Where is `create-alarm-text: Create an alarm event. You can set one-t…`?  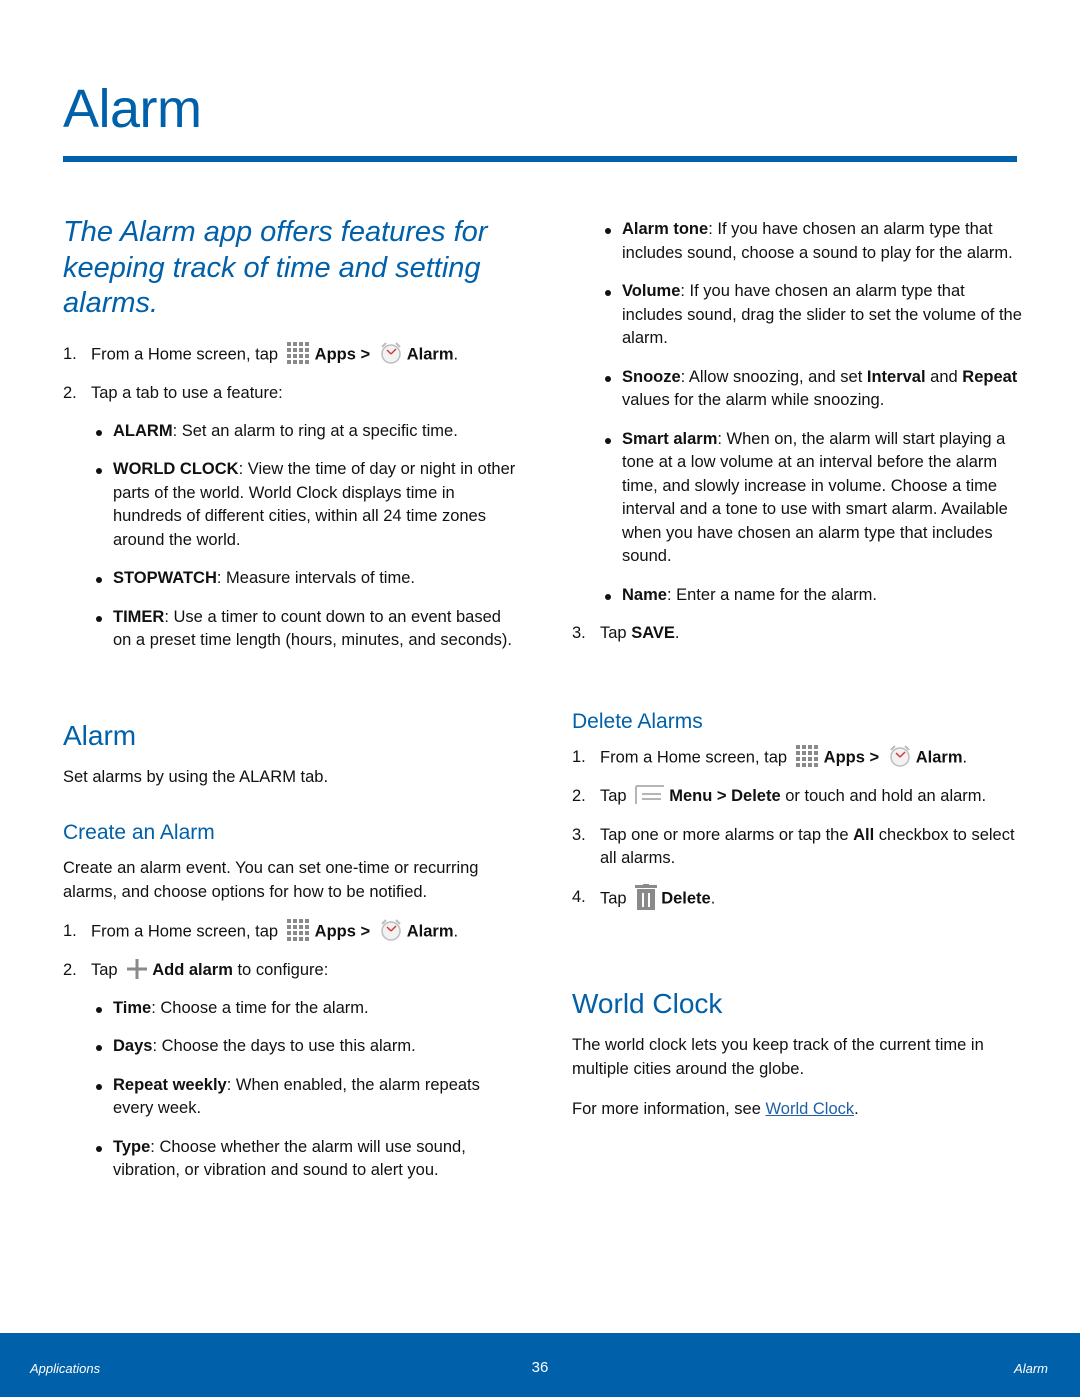
create-alarm-text: Create an alarm event. You can set one-t… is located at coordinates (271, 880).